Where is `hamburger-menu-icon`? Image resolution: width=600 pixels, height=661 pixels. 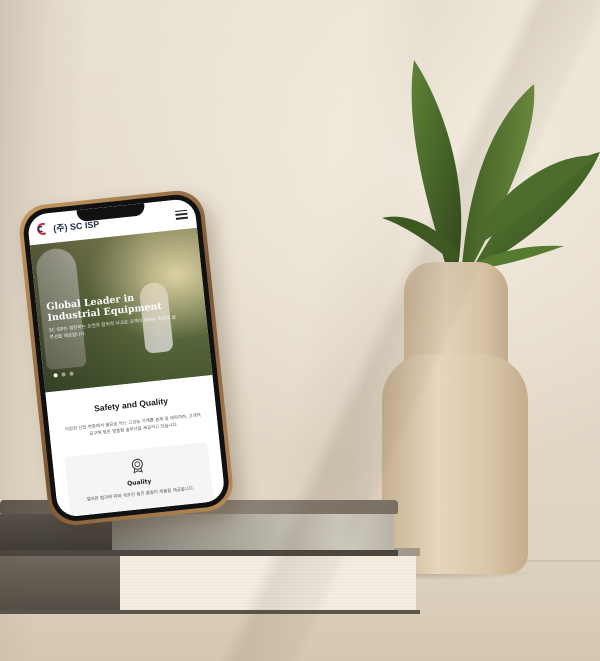 hamburger-menu-icon is located at coordinates (181, 214).